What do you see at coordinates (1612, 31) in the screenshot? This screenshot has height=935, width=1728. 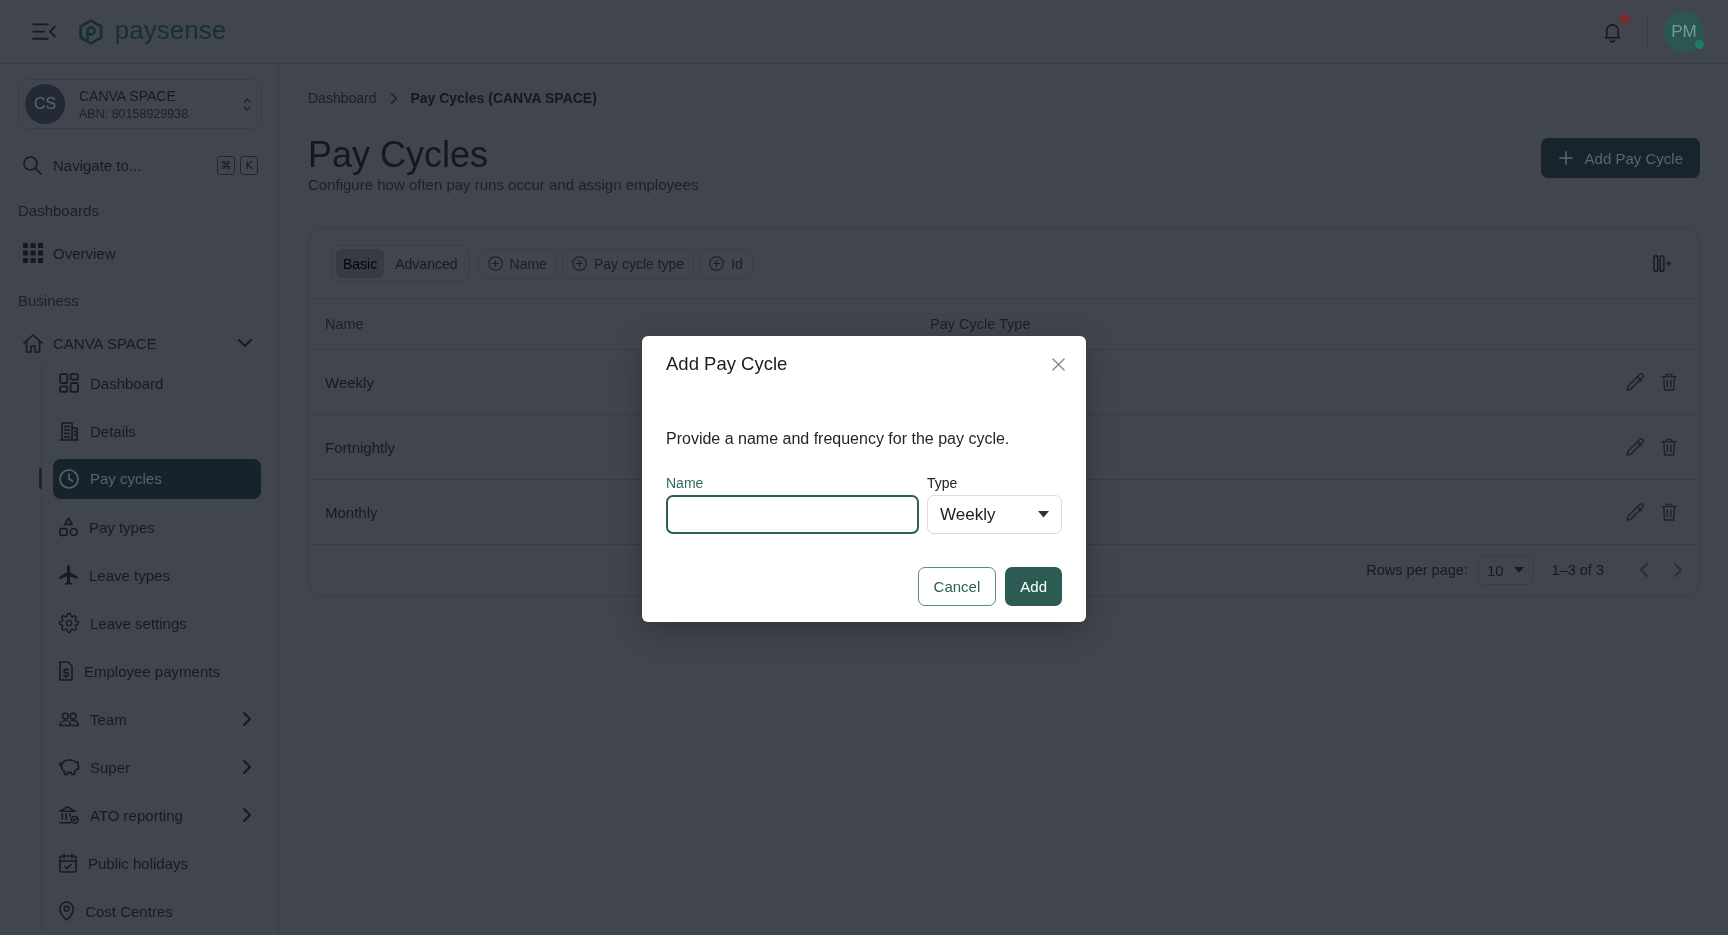 I see `bell-icon` at bounding box center [1612, 31].